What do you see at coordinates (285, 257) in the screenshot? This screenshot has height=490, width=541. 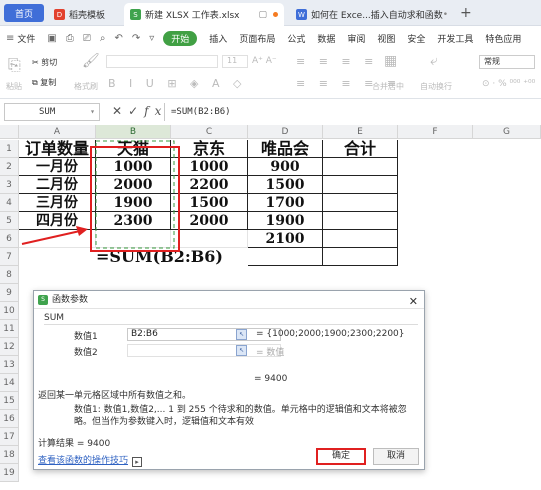 I see `cell-d7` at bounding box center [285, 257].